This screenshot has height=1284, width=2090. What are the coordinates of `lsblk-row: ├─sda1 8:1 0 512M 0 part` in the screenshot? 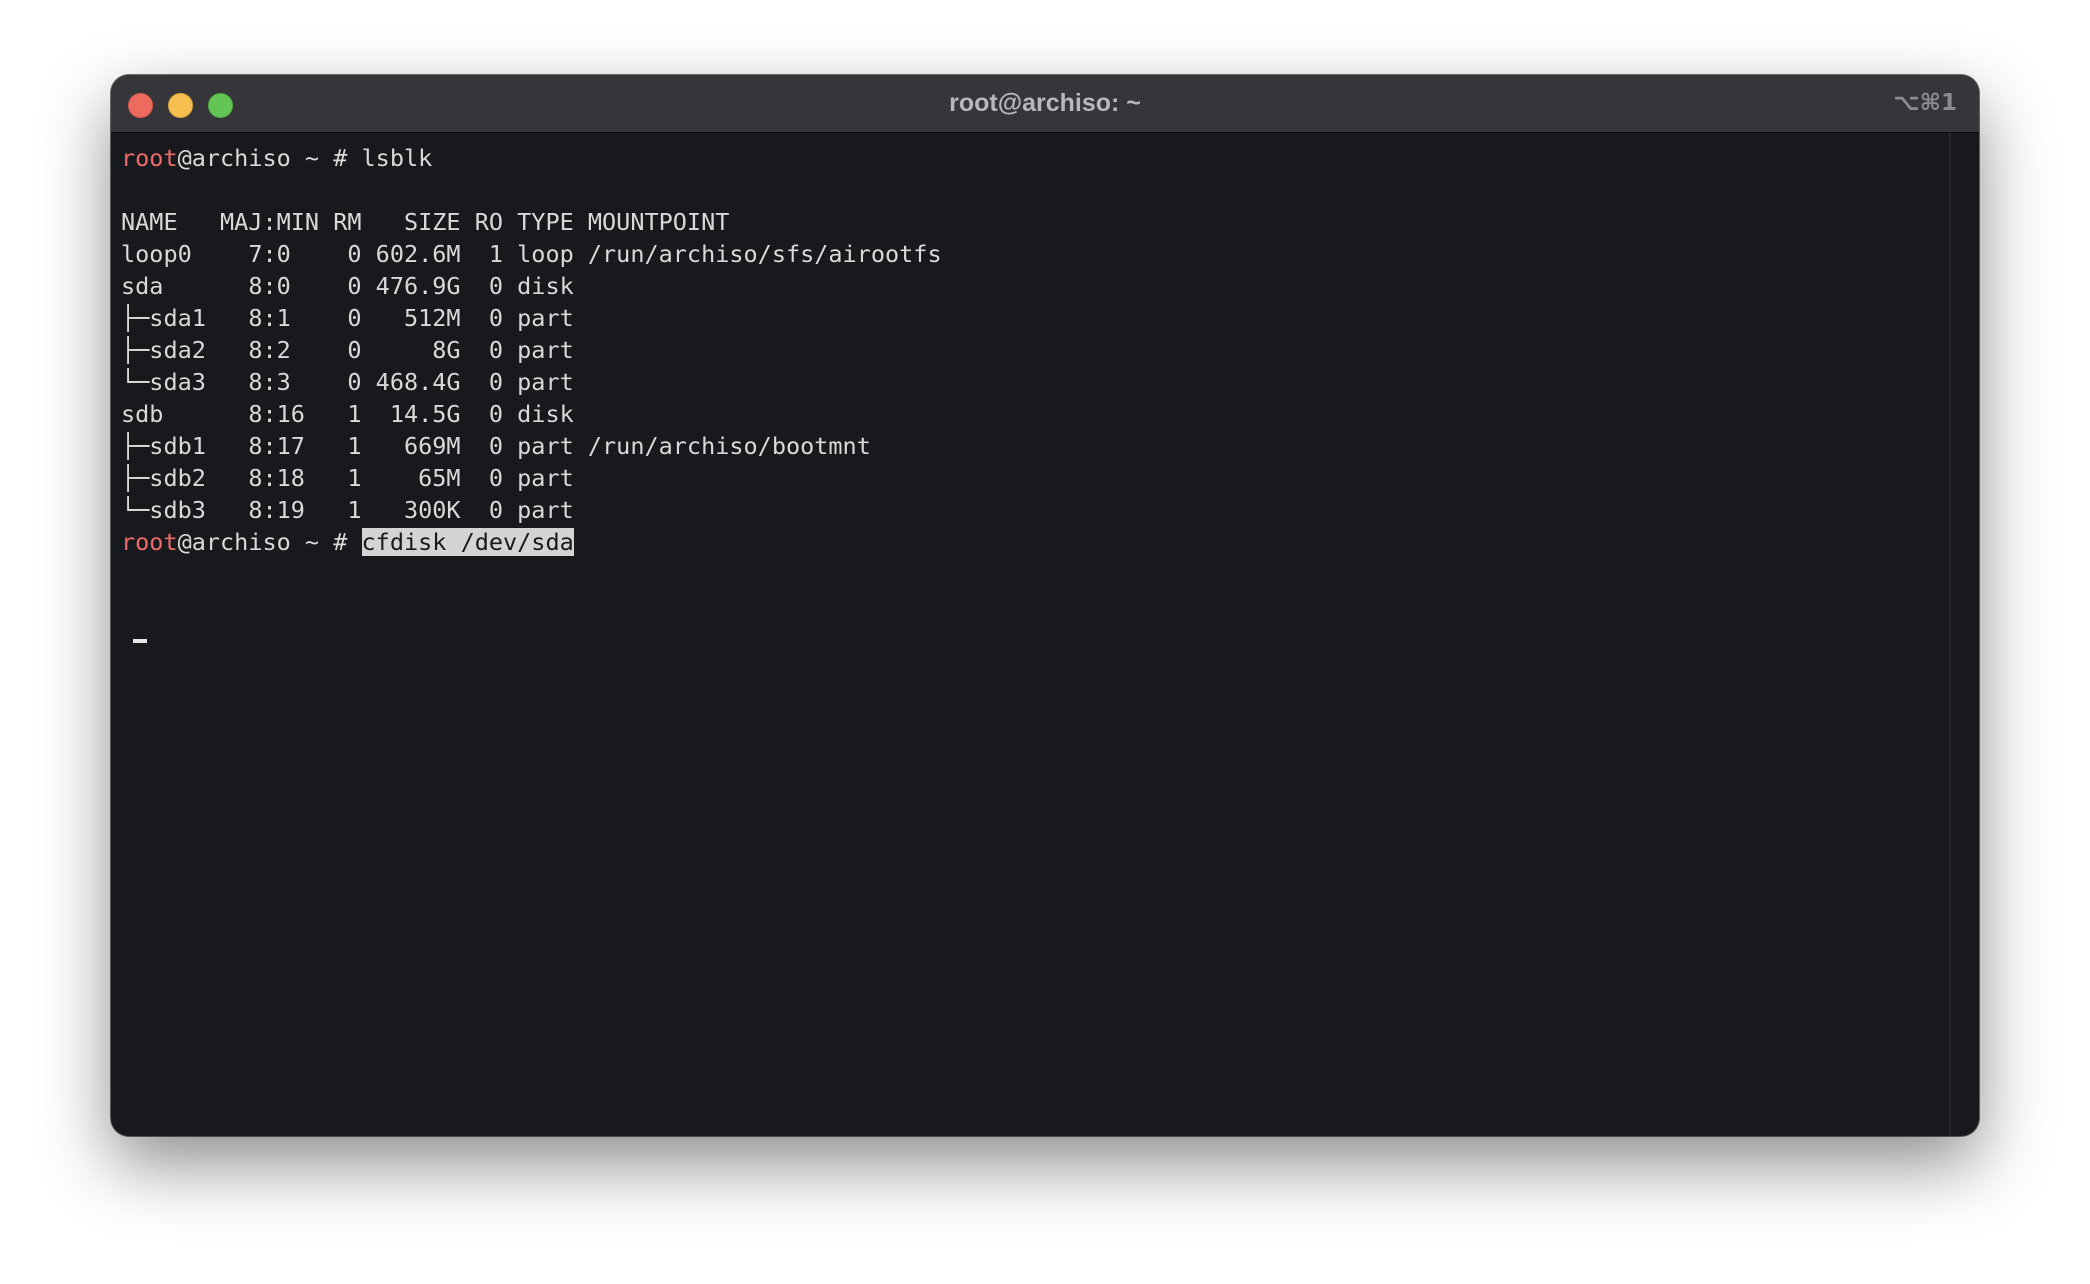 It's located at (354, 318).